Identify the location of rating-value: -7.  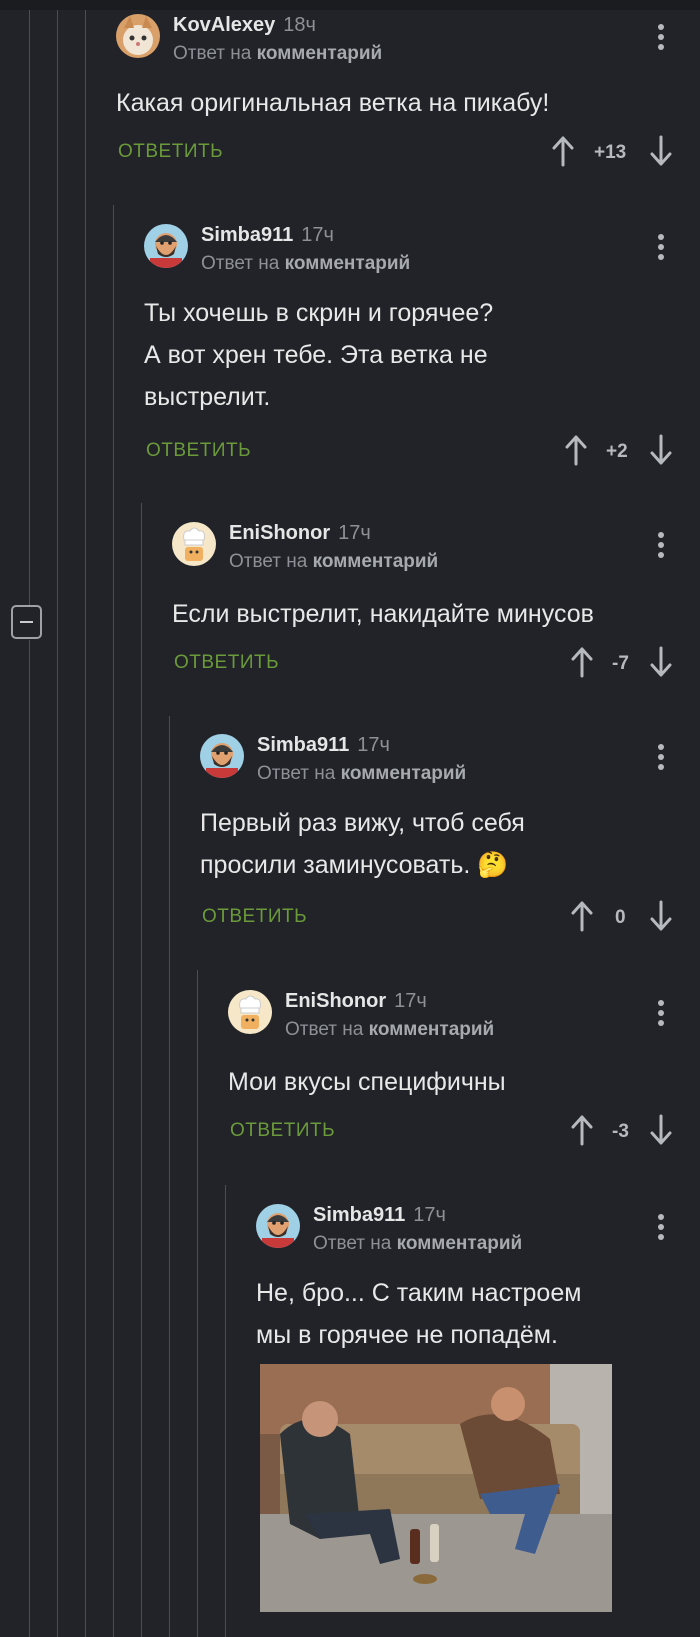
(620, 663).